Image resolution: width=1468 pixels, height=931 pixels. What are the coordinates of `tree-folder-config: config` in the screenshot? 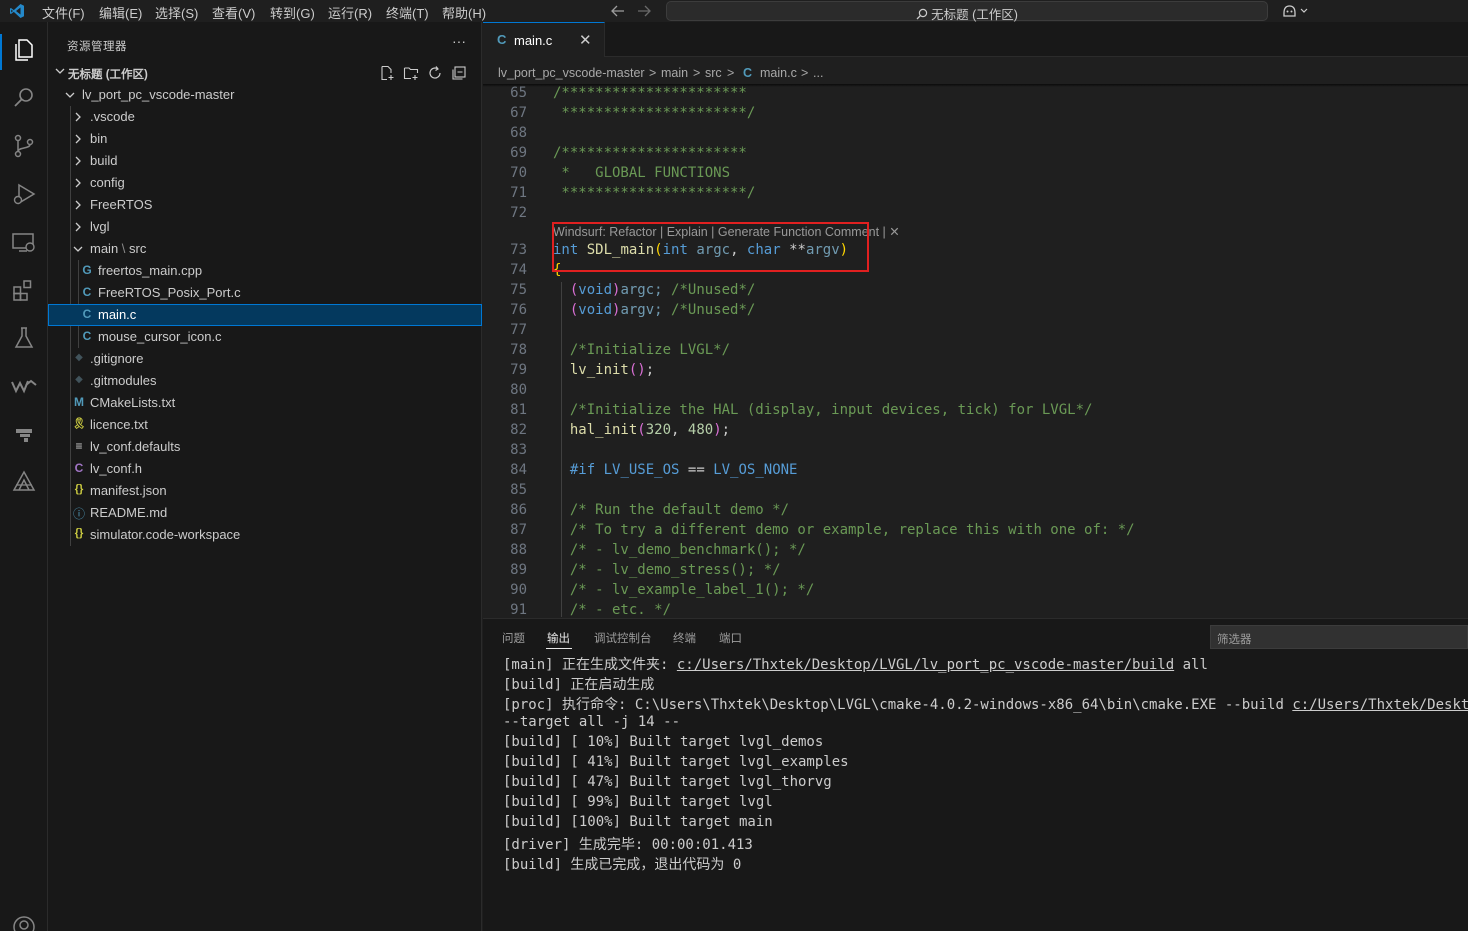 It's located at (265, 183).